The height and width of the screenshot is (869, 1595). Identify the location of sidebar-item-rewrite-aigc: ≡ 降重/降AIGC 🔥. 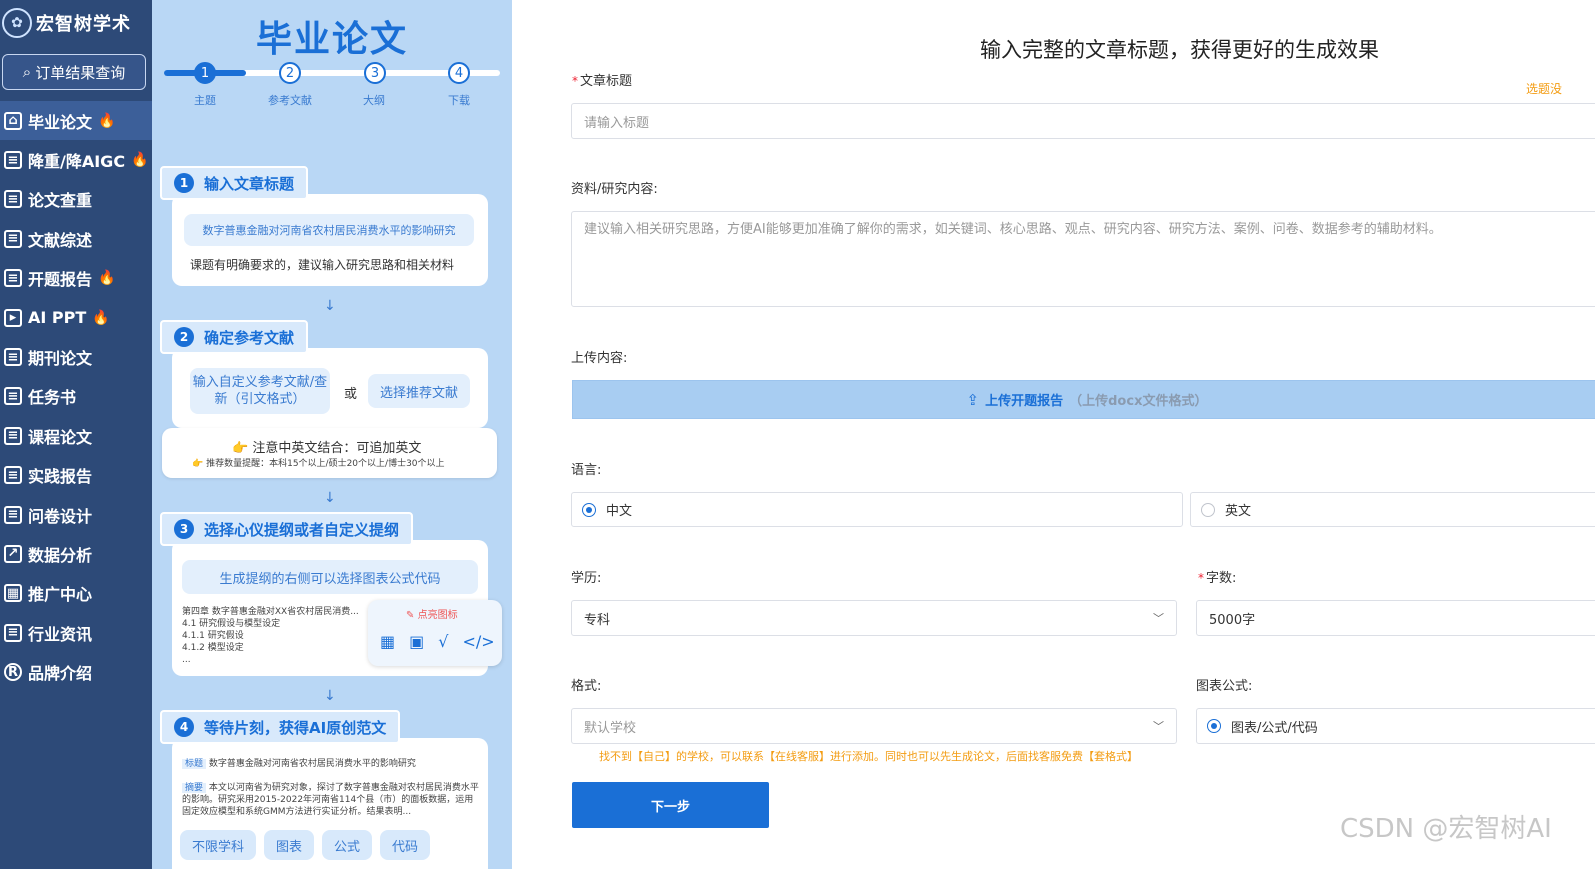
(76, 159).